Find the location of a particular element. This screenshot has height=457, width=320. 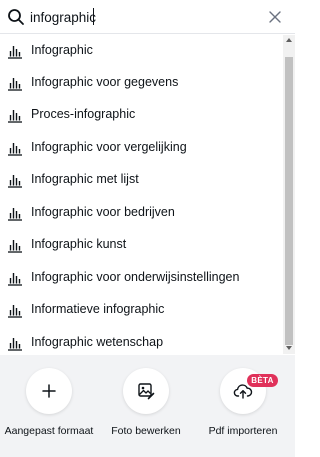

plus-icon is located at coordinates (49, 391).